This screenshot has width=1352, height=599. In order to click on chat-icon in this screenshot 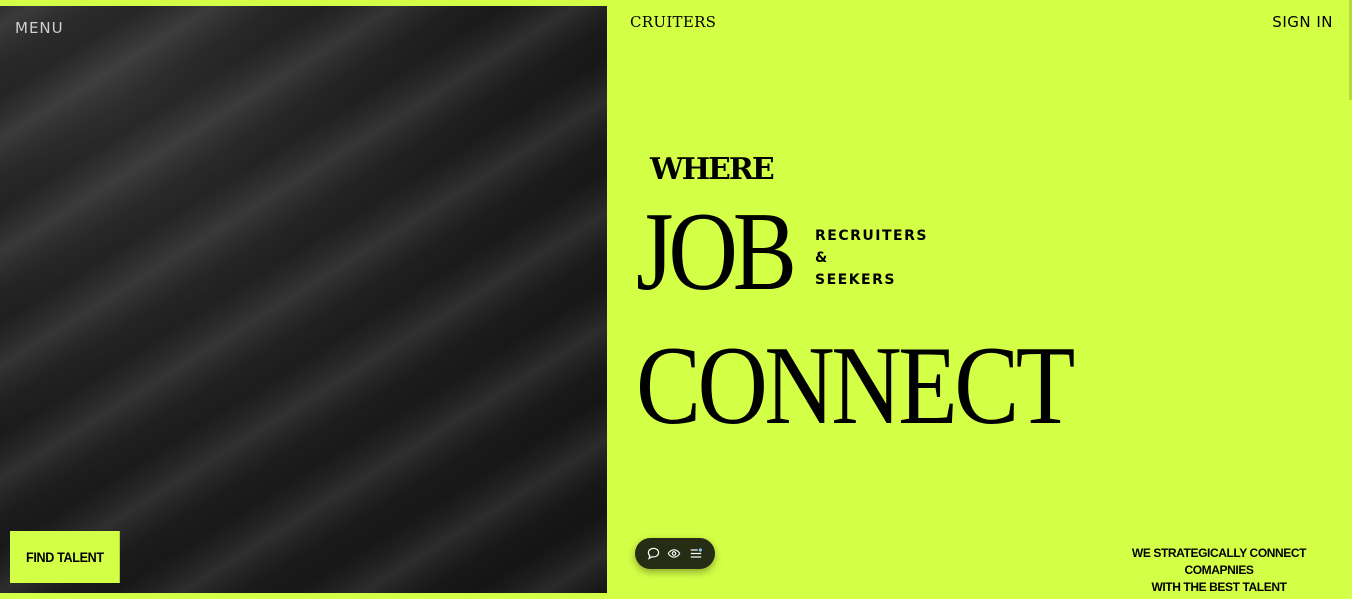, I will do `click(653, 553)`.